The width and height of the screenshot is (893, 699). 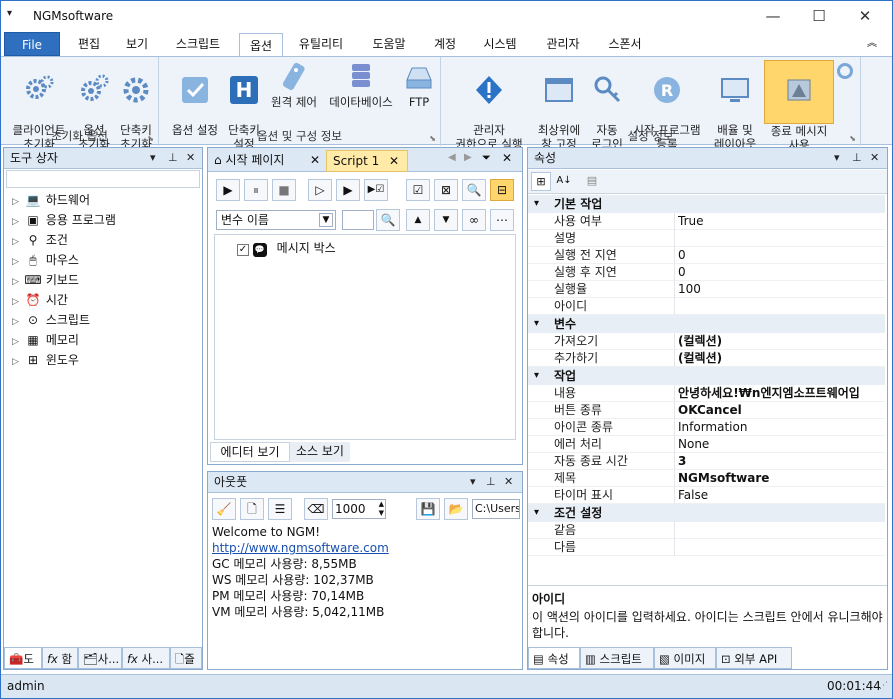 What do you see at coordinates (474, 190) in the screenshot?
I see `find-icon: 🔍` at bounding box center [474, 190].